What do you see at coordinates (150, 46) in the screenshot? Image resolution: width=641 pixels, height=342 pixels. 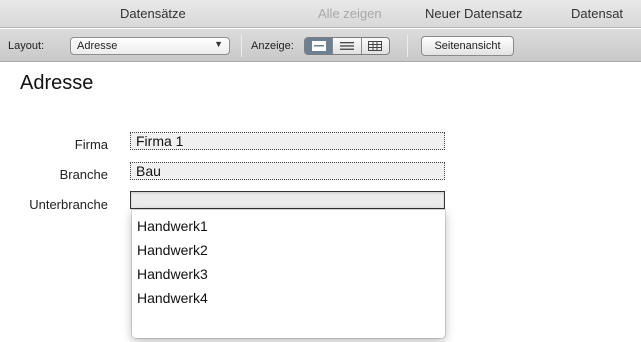 I see `layout-select: Adresse ▼` at bounding box center [150, 46].